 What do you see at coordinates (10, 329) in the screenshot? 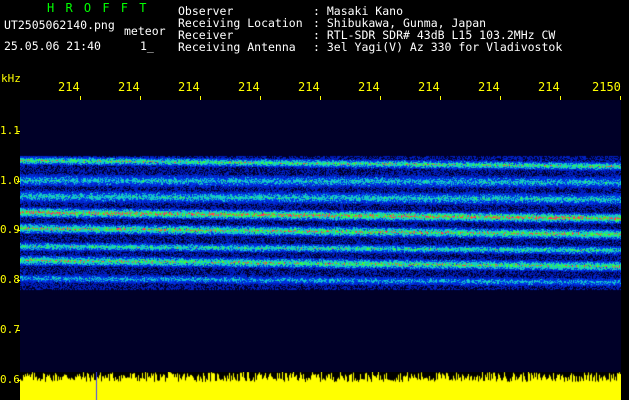
I see `y-tick-label: 0.7` at bounding box center [10, 329].